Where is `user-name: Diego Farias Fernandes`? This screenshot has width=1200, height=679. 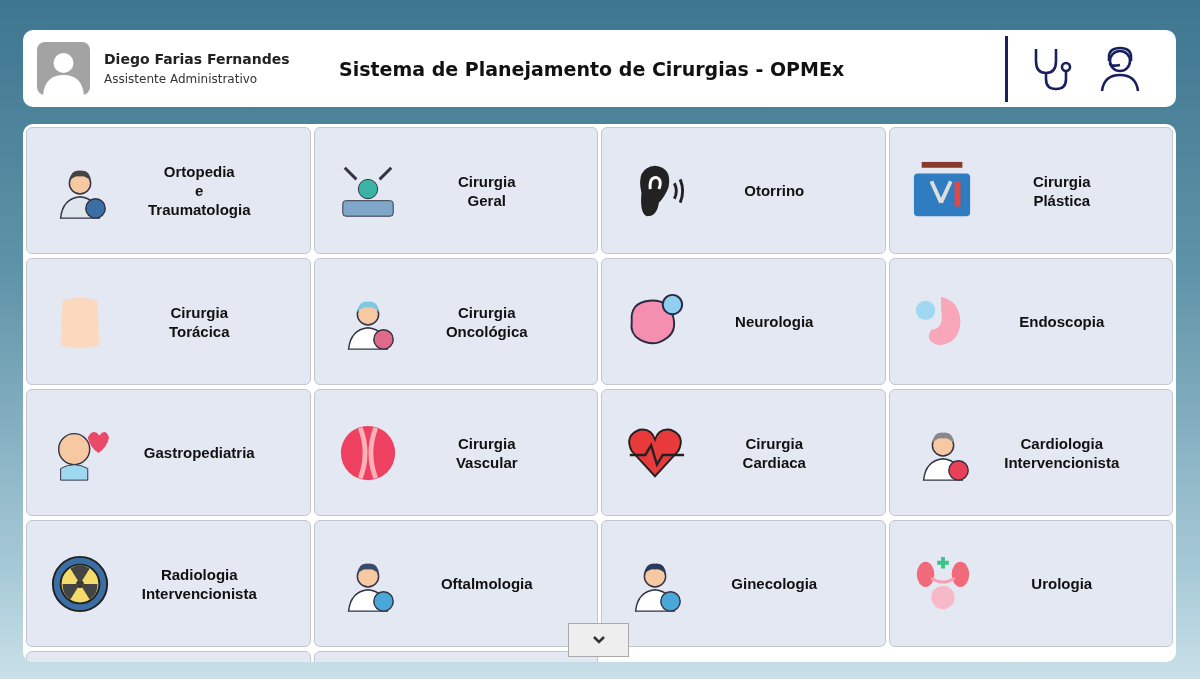 user-name: Diego Farias Fernandes is located at coordinates (197, 59).